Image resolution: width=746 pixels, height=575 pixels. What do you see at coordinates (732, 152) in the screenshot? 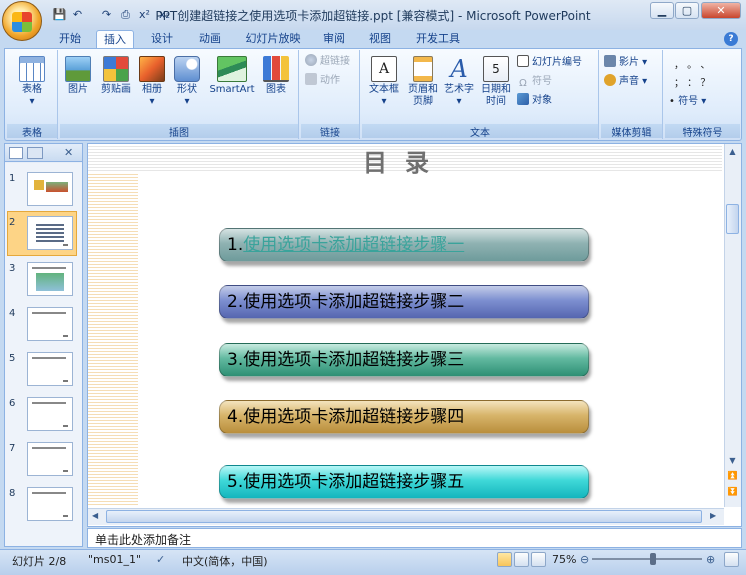
I see `scroll-up-icon: ▲` at bounding box center [732, 152].